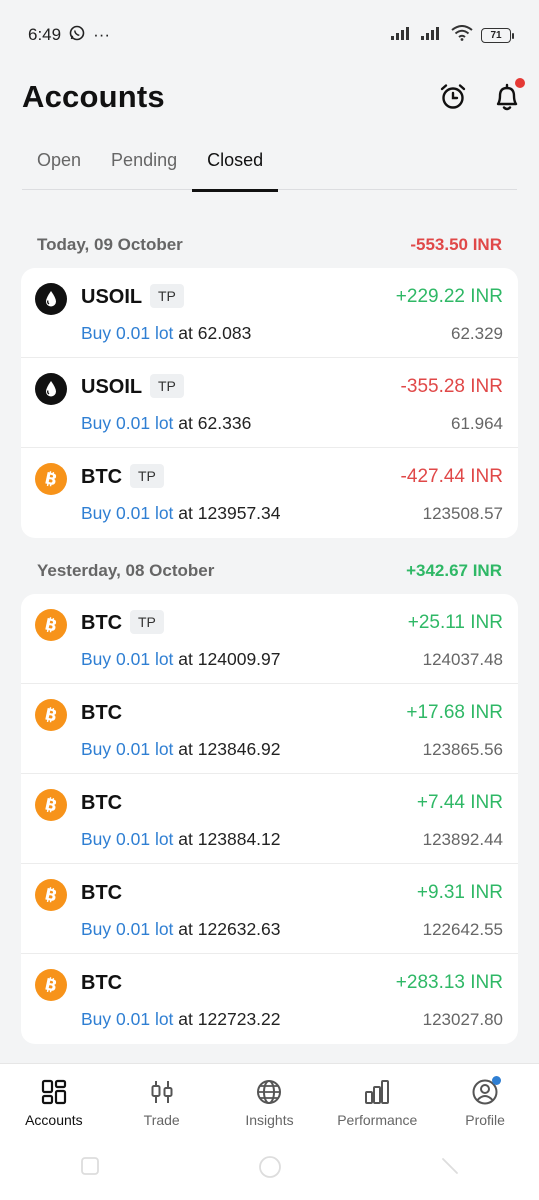 Image resolution: width=539 pixels, height=1200 pixels. What do you see at coordinates (462, 35) in the screenshot?
I see `wifi-icon` at bounding box center [462, 35].